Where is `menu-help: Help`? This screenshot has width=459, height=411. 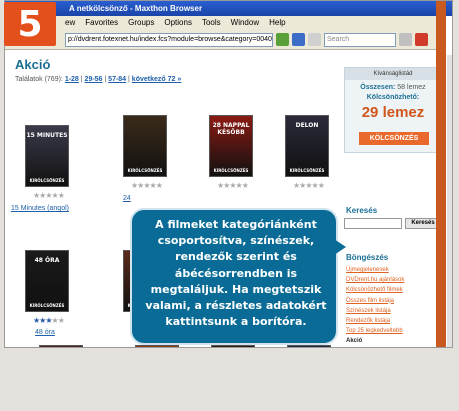 menu-help: Help is located at coordinates (277, 24).